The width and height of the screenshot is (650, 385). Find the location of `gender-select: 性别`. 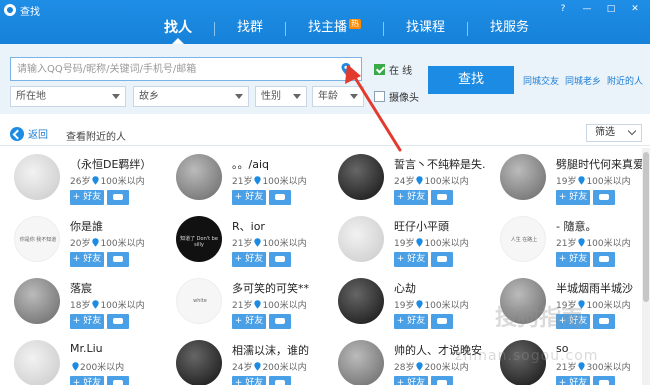

gender-select: 性别 is located at coordinates (281, 96).